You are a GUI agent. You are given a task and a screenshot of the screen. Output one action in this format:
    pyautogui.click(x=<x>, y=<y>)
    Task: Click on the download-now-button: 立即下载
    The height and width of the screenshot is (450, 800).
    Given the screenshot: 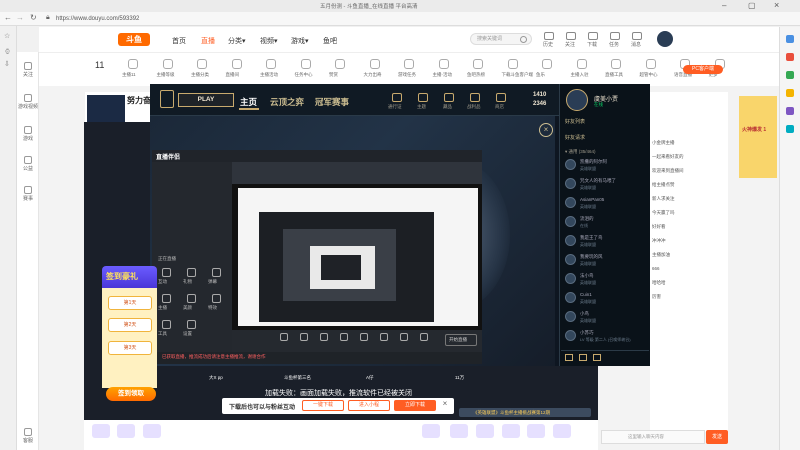 What is the action you would take?
    pyautogui.click(x=415, y=405)
    